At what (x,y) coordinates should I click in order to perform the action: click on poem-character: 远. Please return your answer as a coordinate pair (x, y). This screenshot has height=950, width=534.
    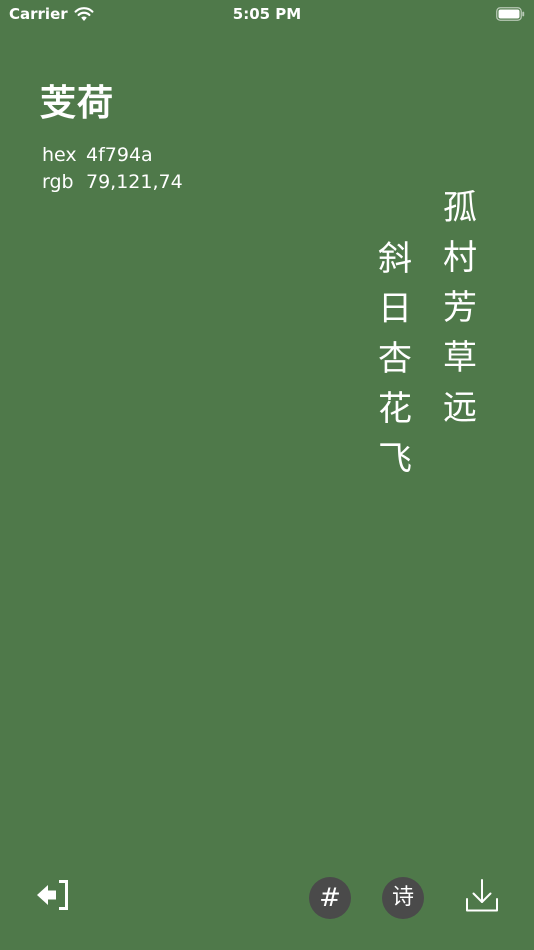
    Looking at the image, I should click on (460, 408).